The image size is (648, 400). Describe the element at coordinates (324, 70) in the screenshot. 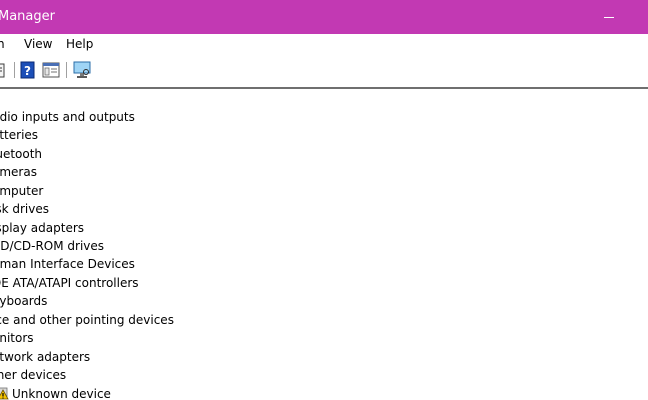

I see `toolbar: ?` at that location.